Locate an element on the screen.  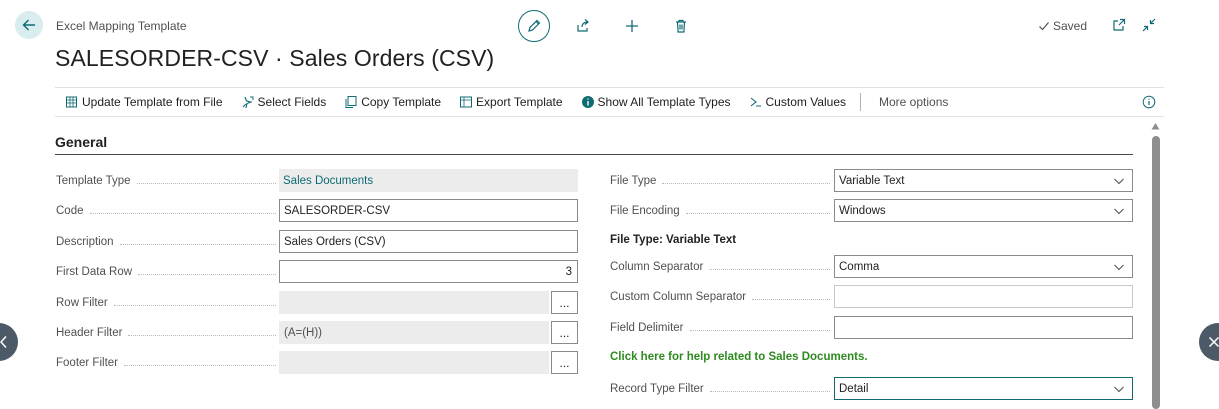
close-panel-button is located at coordinates (1209, 342).